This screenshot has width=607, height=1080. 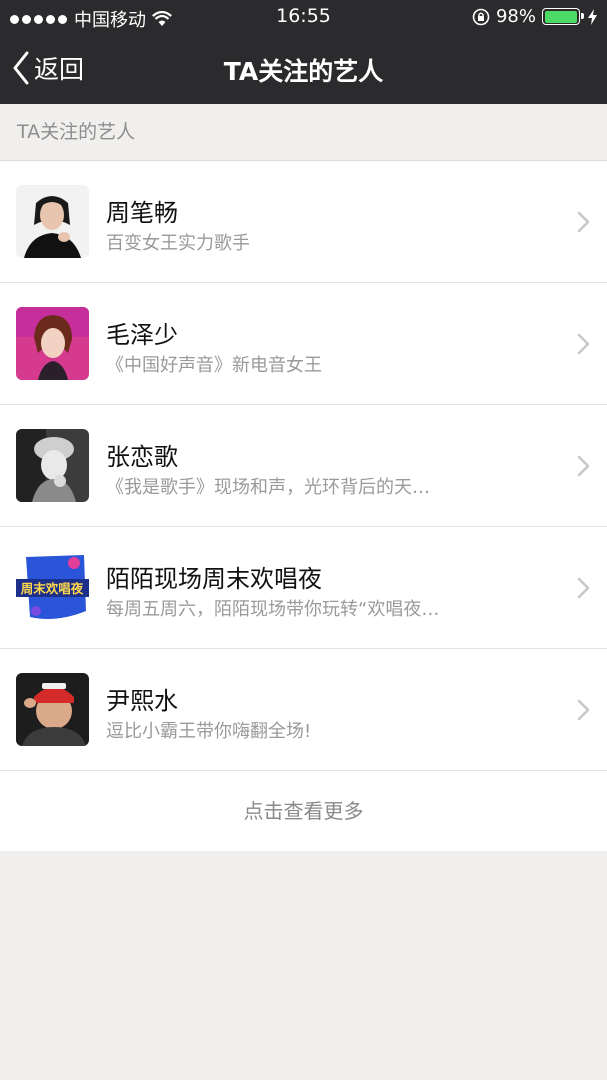 What do you see at coordinates (209, 731) in the screenshot?
I see `artist-description: 逗比小霸王带你嗨翻全场!` at bounding box center [209, 731].